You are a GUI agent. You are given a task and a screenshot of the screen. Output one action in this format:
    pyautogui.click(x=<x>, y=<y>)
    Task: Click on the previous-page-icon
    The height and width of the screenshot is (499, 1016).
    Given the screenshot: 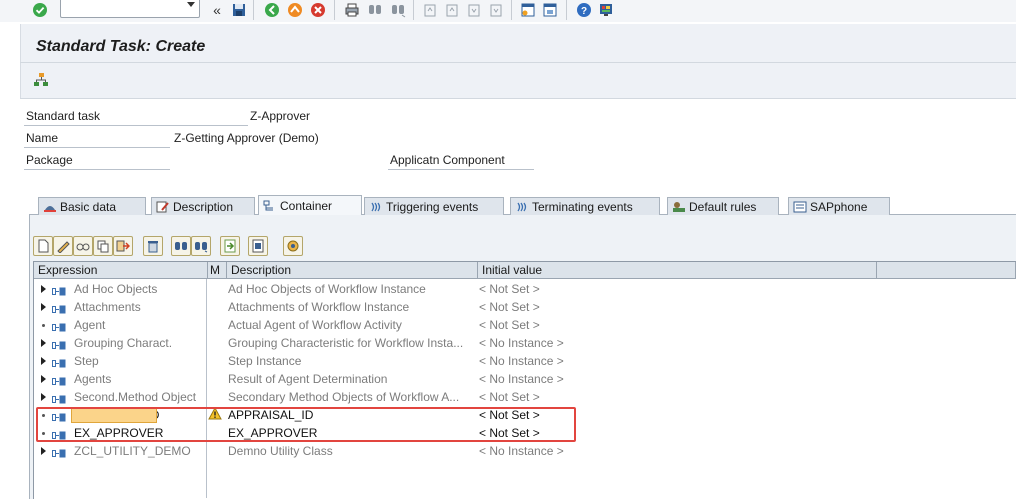 What is the action you would take?
    pyautogui.click(x=452, y=10)
    